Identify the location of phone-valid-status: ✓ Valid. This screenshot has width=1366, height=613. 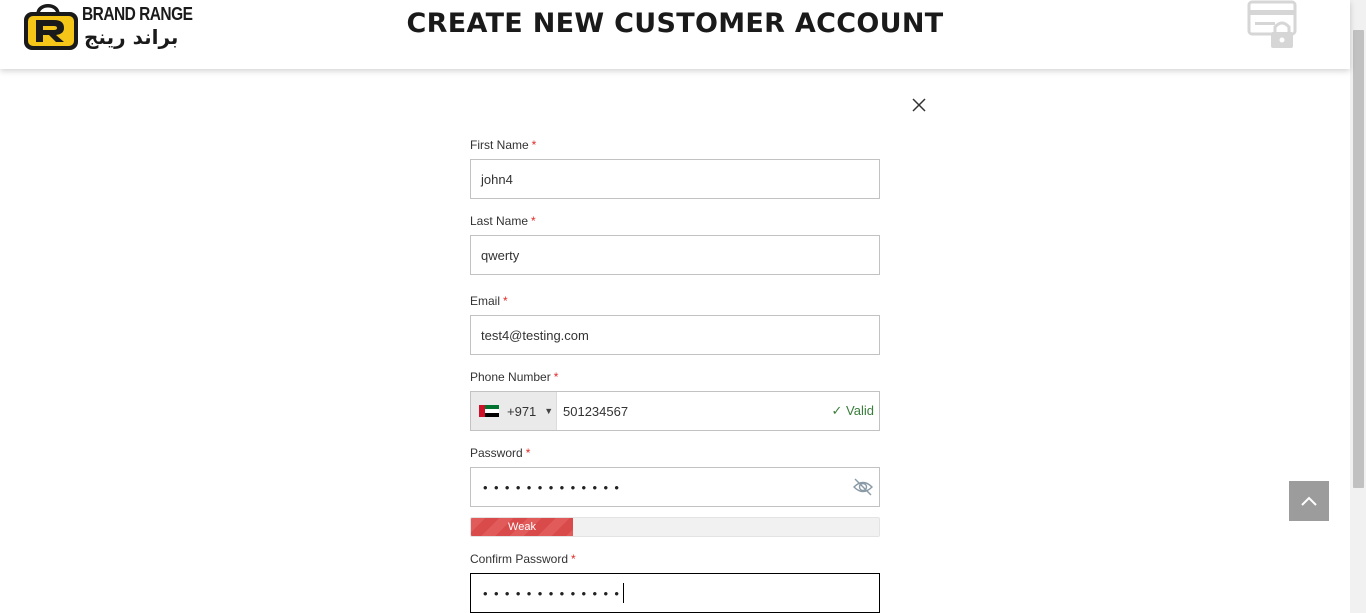
(852, 410).